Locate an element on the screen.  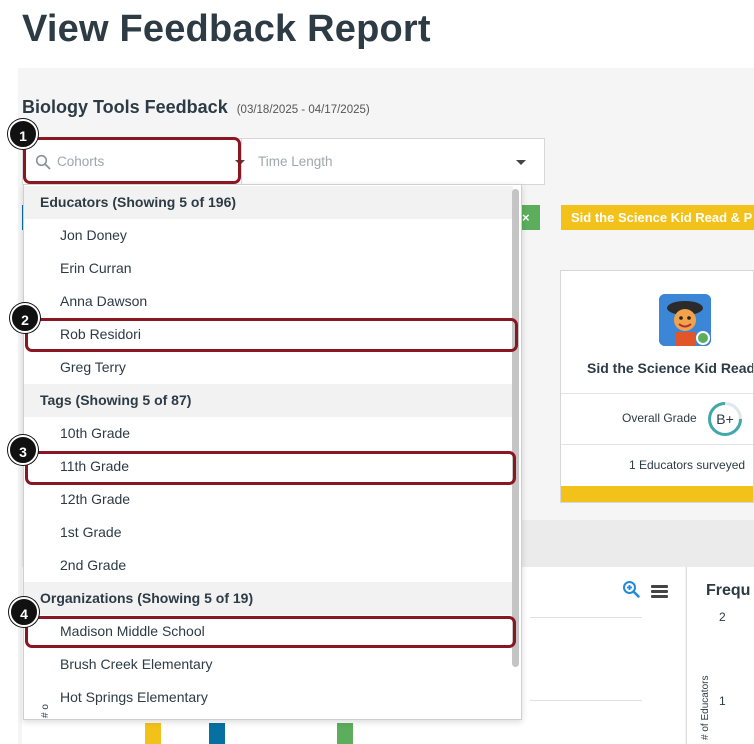
callout-badge-1: 1 is located at coordinates (23, 134).